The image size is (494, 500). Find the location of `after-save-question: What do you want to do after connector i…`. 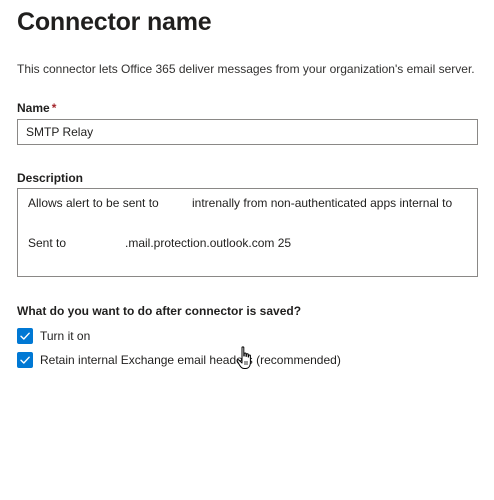

after-save-question: What do you want to do after connector i… is located at coordinates (159, 311).